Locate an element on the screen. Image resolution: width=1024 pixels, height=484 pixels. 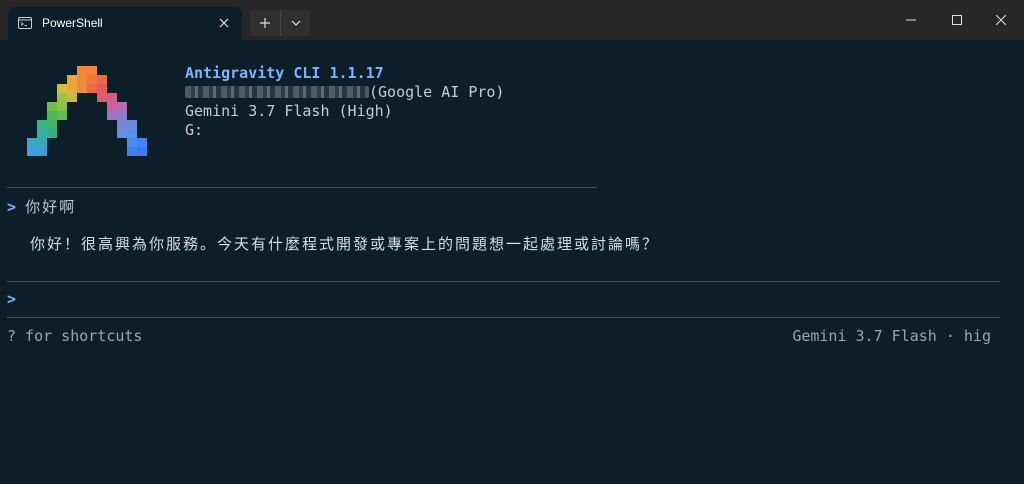
plus-icon is located at coordinates (265, 23).